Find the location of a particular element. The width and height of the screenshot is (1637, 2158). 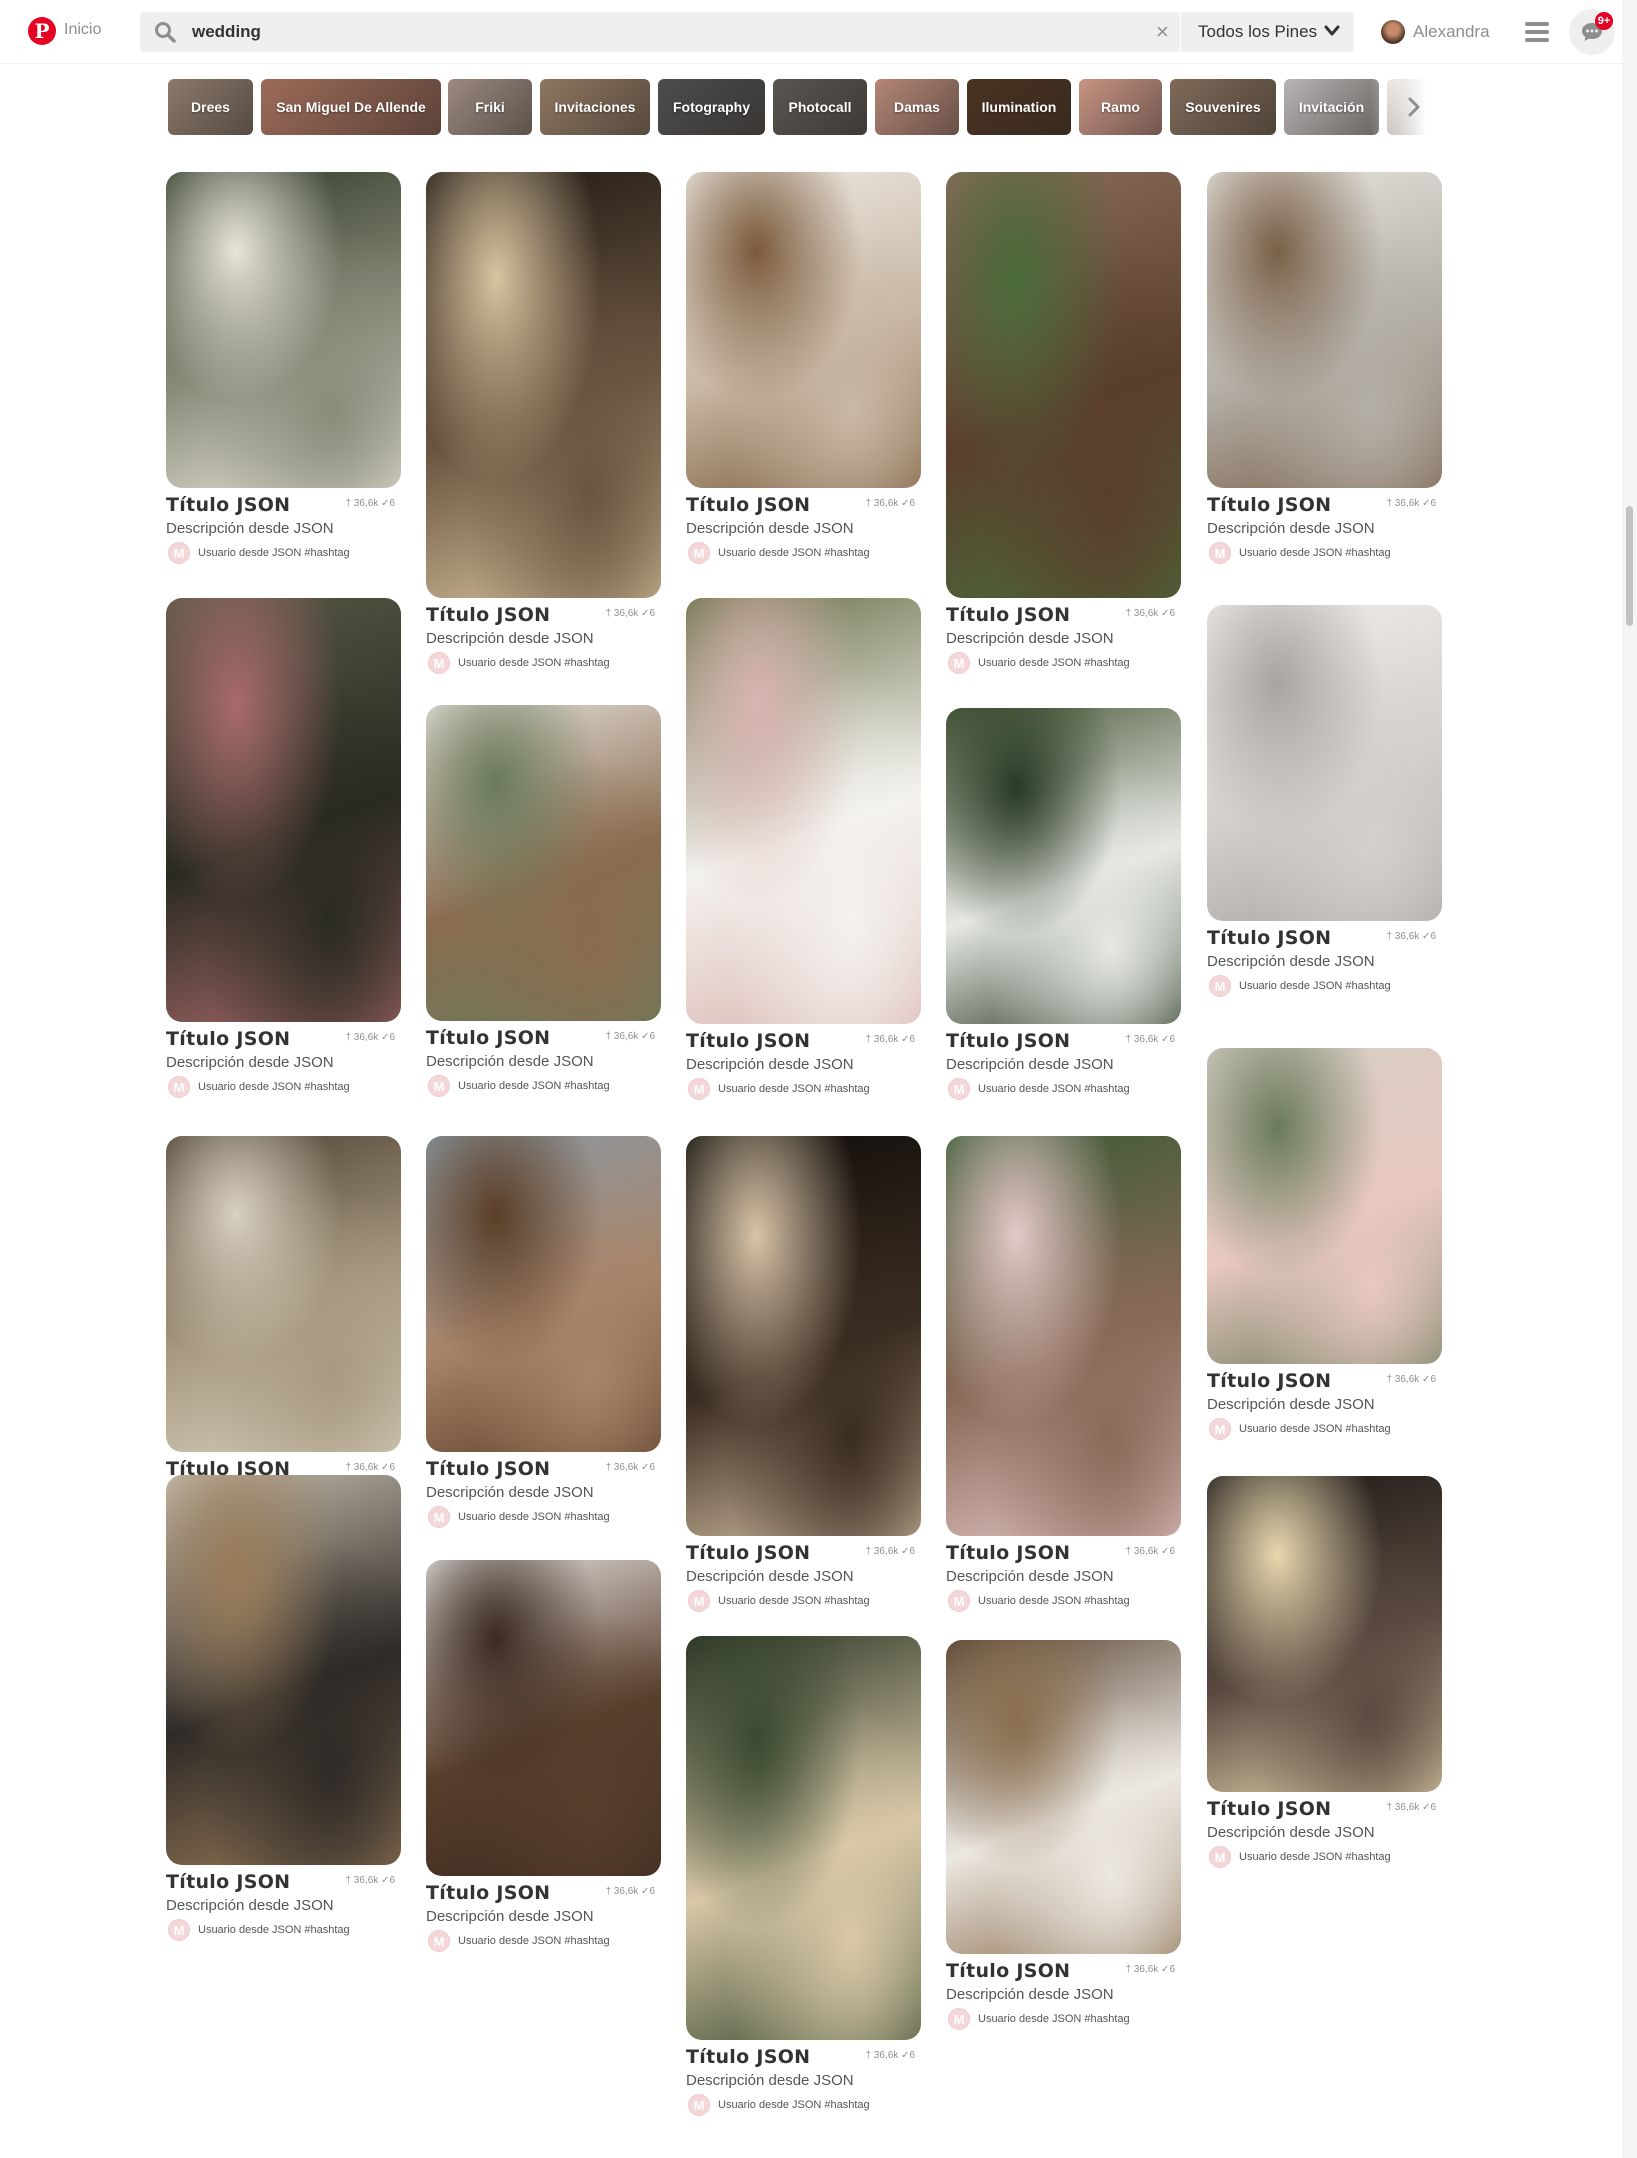

guide-chip: Photocall is located at coordinates (820, 107).